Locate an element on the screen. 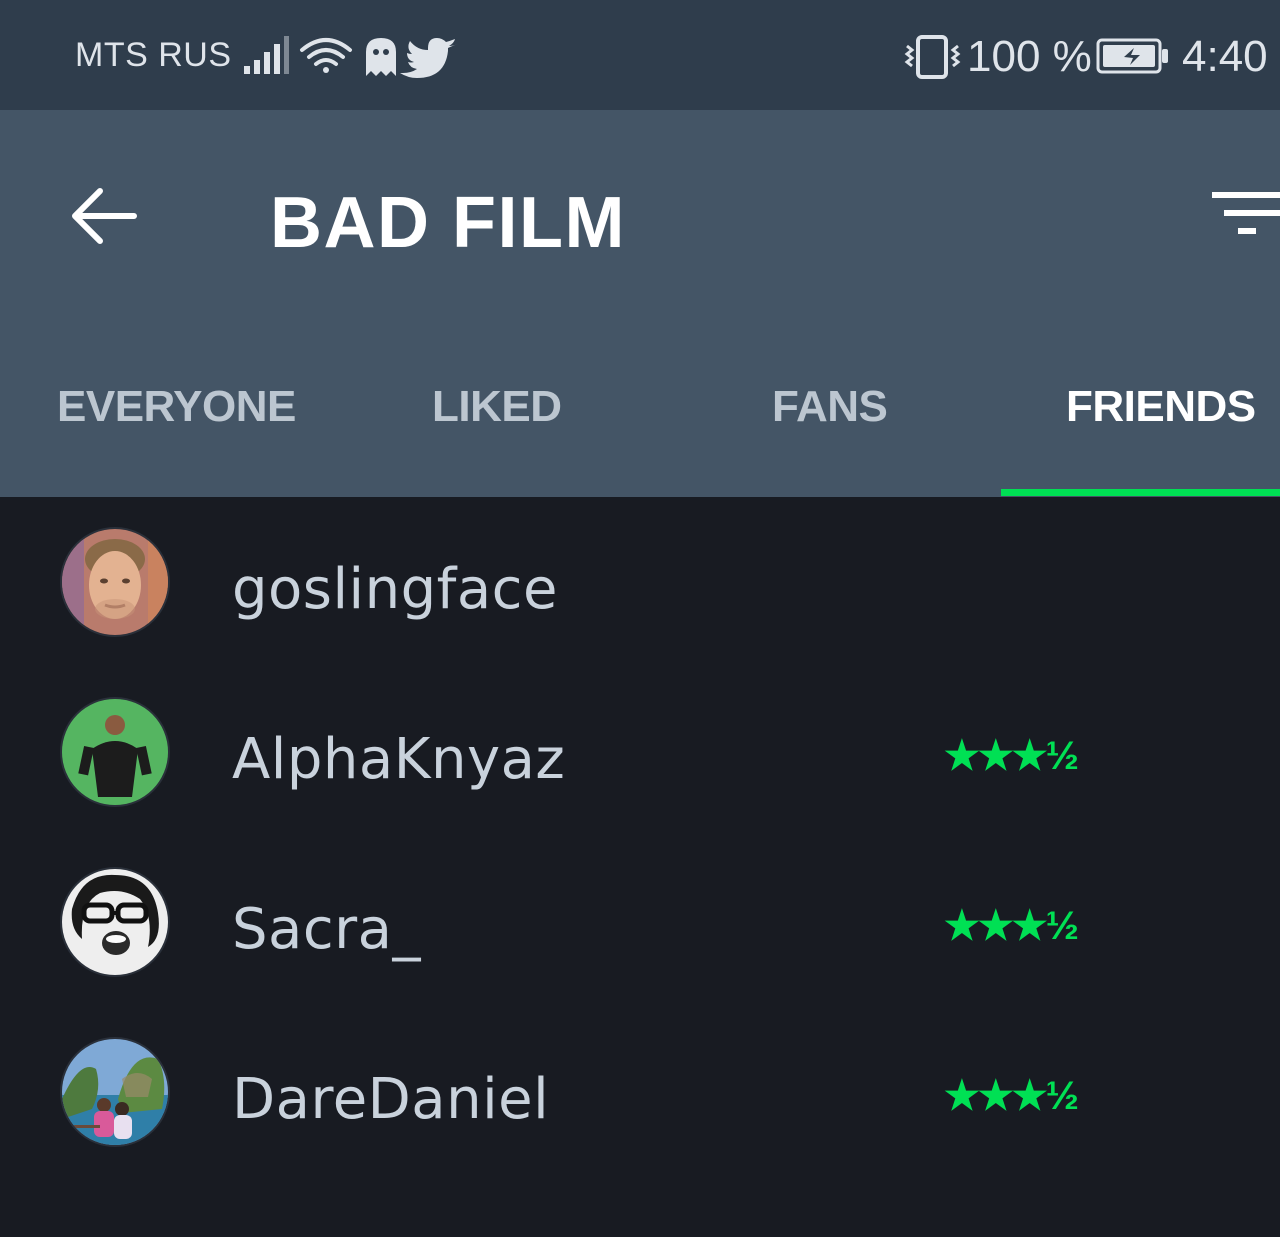  page-title: BAD FILM is located at coordinates (448, 223).